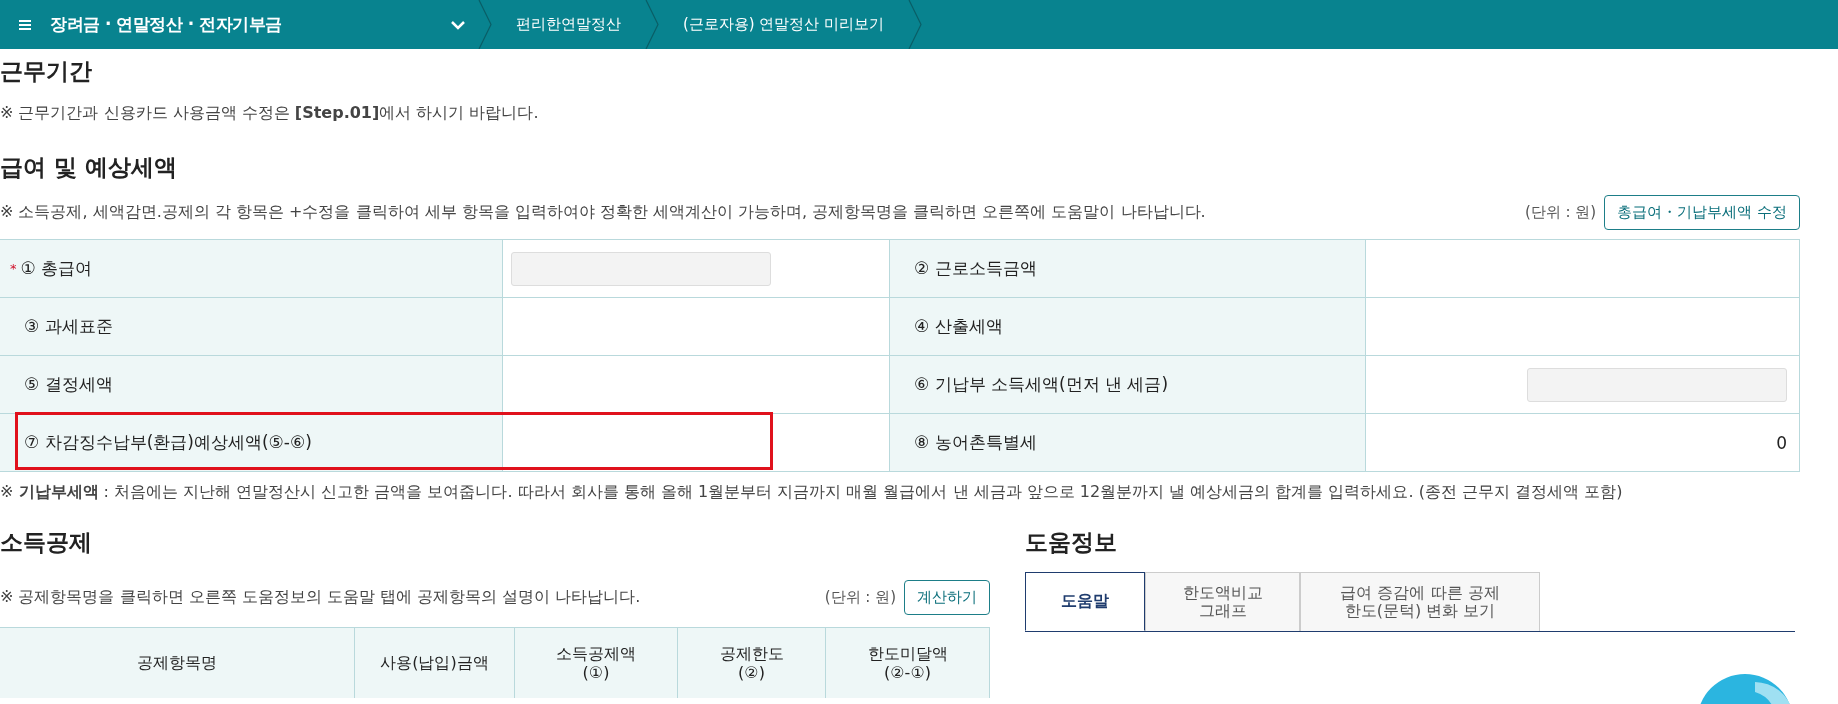 Image resolution: width=1838 pixels, height=704 pixels. What do you see at coordinates (89, 167) in the screenshot?
I see `section-heading: 급여 및 예상세액` at bounding box center [89, 167].